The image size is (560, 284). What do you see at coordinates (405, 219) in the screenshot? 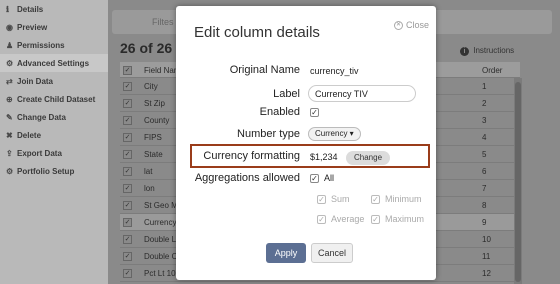
I see `maximum-label: Maximum` at bounding box center [405, 219].